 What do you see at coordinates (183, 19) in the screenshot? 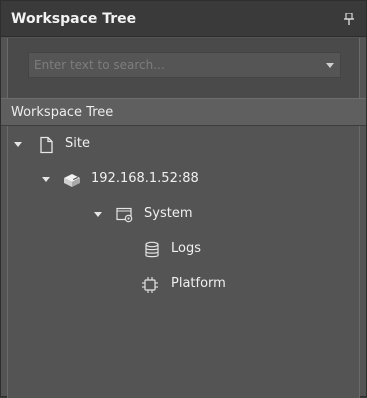
I see `panel-titlebar: Workspace Tree` at bounding box center [183, 19].